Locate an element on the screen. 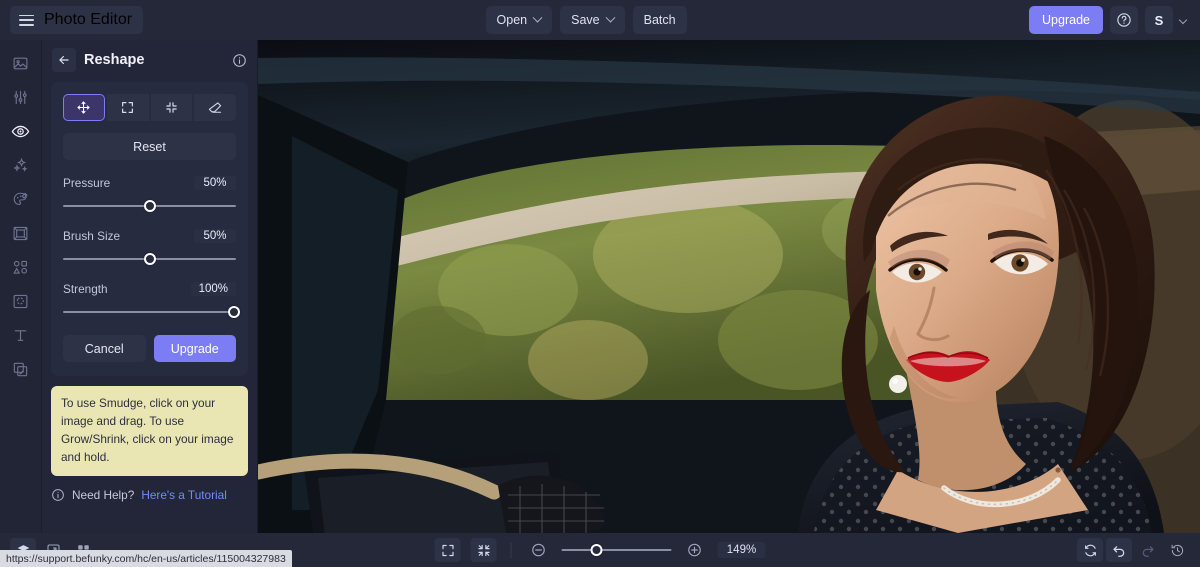 Image resolution: width=1200 pixels, height=567 pixels. zoom-slider-handle is located at coordinates (596, 550).